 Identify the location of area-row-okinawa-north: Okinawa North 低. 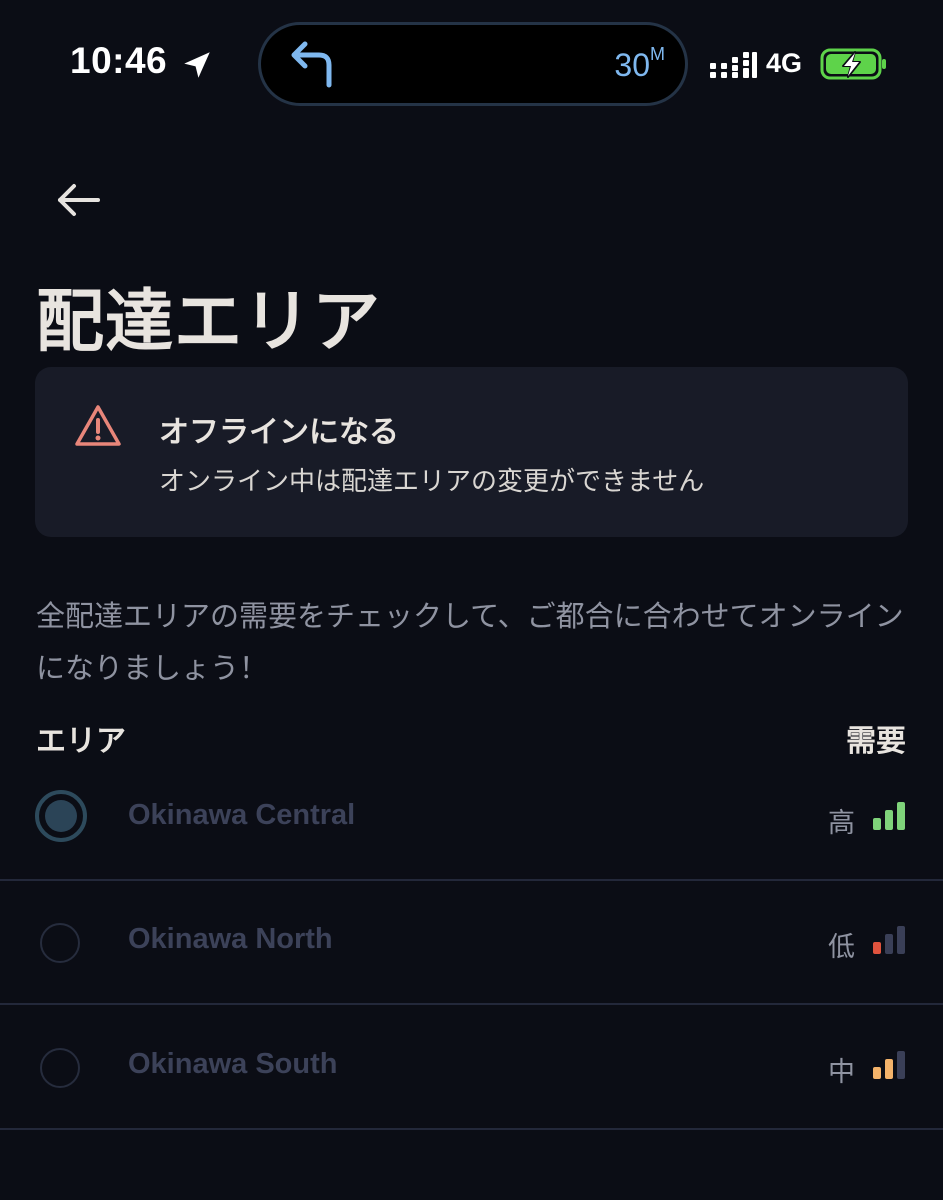
(471, 943).